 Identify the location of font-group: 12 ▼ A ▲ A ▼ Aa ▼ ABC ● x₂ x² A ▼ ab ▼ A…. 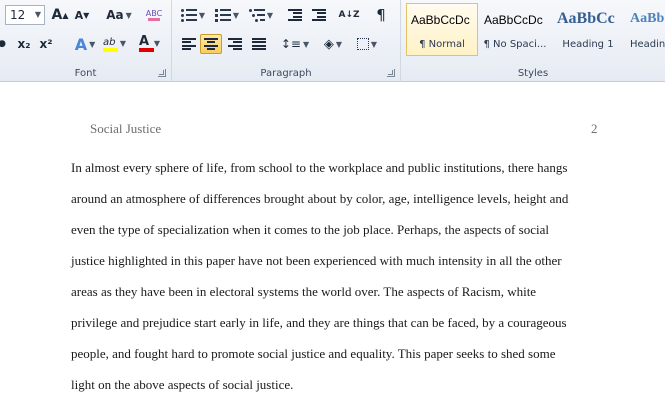
(85, 41).